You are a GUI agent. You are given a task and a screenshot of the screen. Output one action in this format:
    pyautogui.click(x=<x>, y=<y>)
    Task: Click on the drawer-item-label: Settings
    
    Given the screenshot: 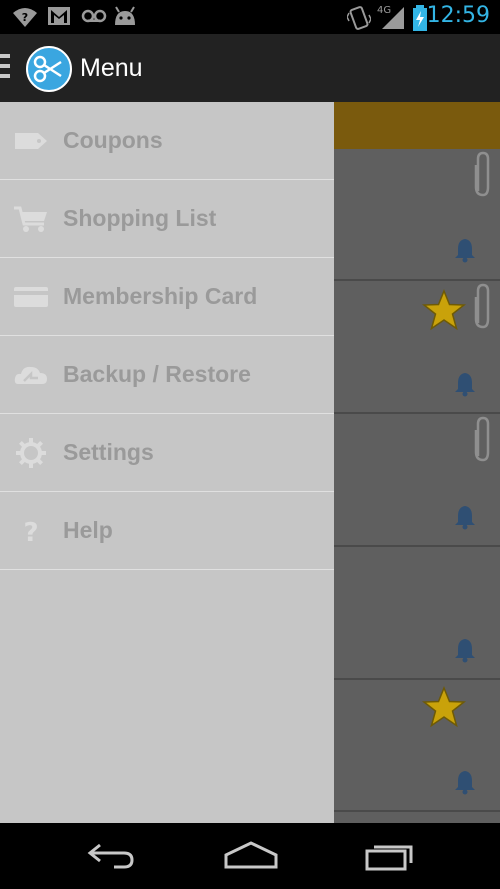 What is the action you would take?
    pyautogui.click(x=108, y=452)
    